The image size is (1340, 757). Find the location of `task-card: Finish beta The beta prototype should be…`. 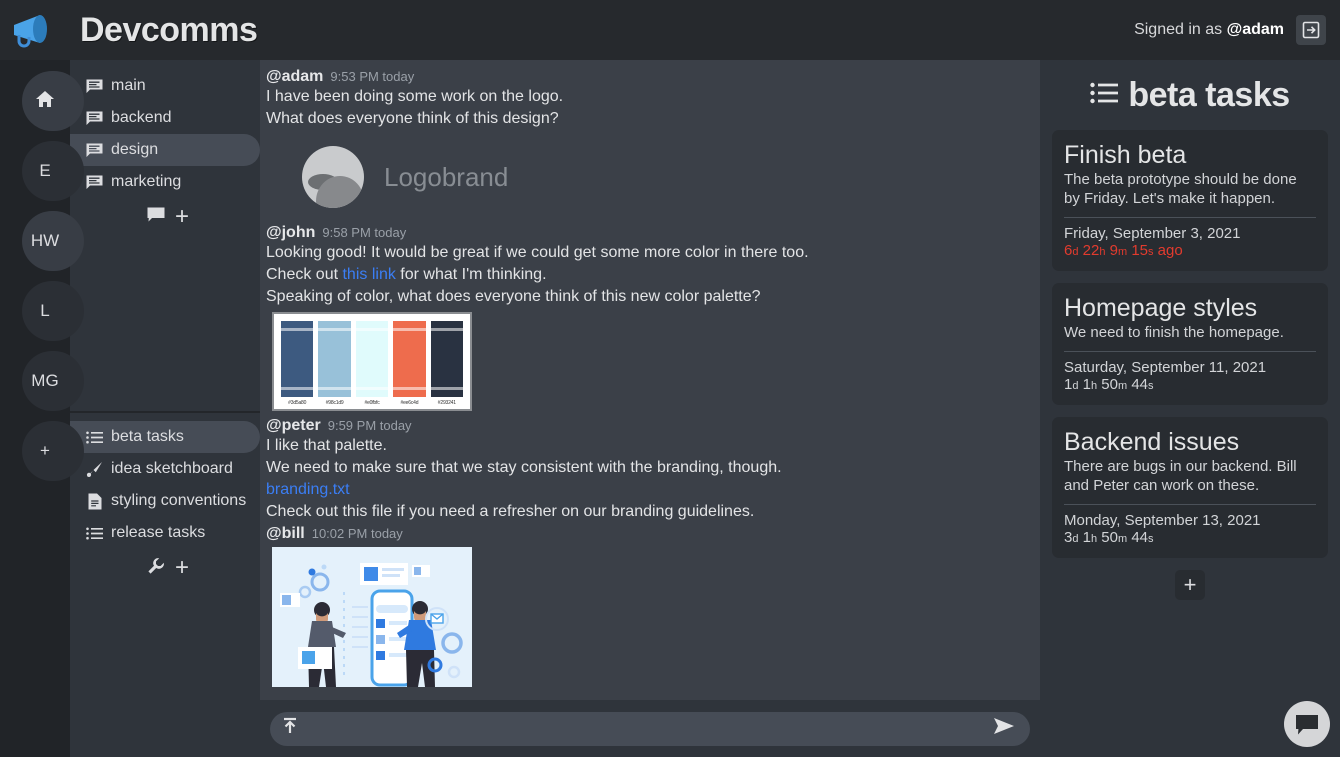

task-card: Finish beta The beta prototype should be… is located at coordinates (1190, 200).